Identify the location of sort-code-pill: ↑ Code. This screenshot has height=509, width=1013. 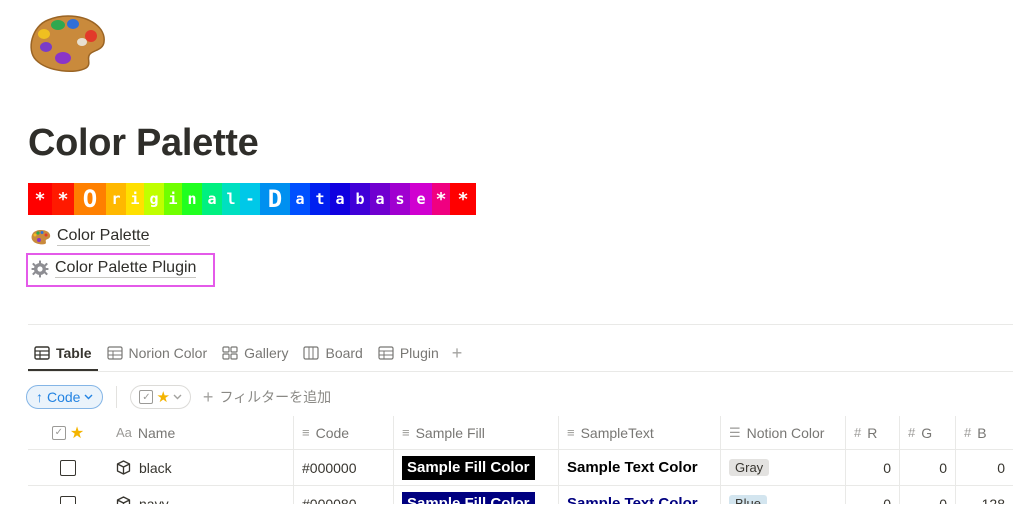
(65, 397).